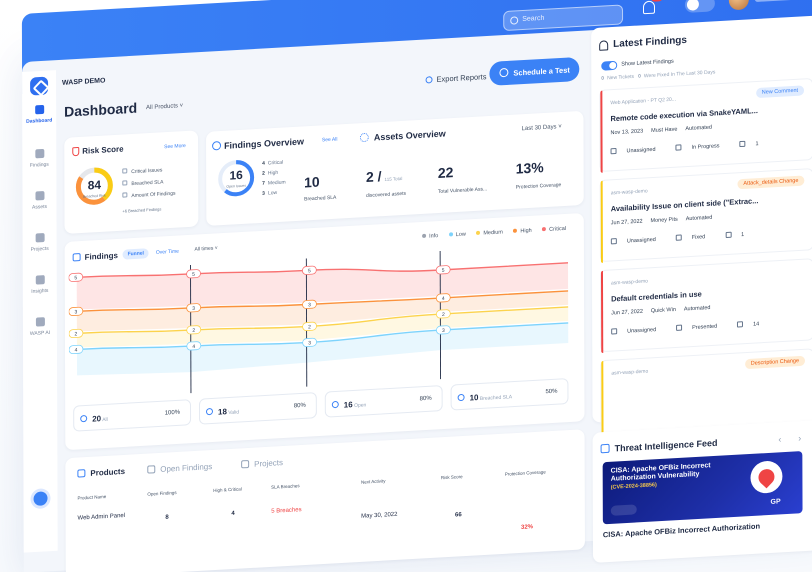 The width and height of the screenshot is (812, 572). What do you see at coordinates (753, 325) in the screenshot?
I see `comments: 14` at bounding box center [753, 325].